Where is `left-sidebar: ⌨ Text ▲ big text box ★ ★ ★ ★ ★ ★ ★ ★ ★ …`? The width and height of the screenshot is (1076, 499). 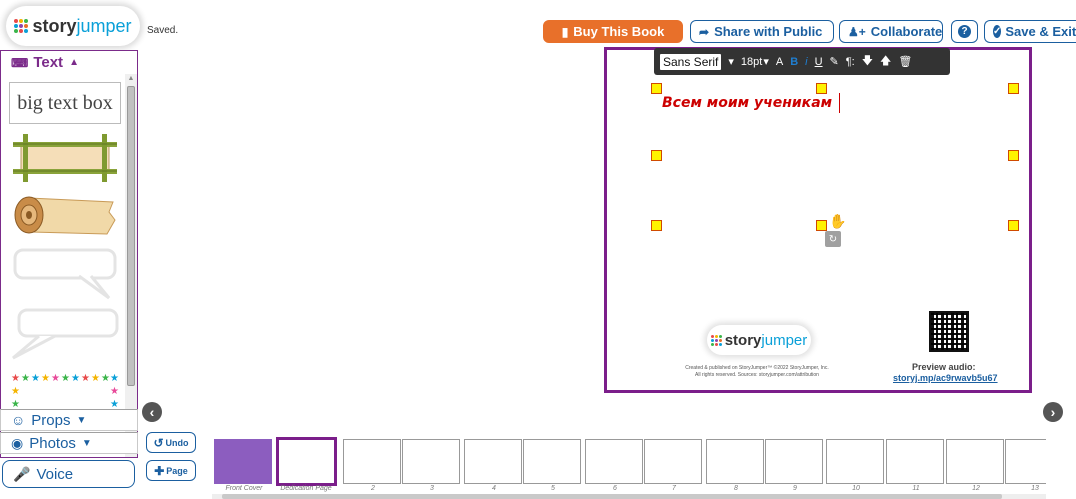 left-sidebar: ⌨ Text ▲ big text box ★ ★ ★ ★ ★ ★ ★ ★ ★ … is located at coordinates (69, 274).